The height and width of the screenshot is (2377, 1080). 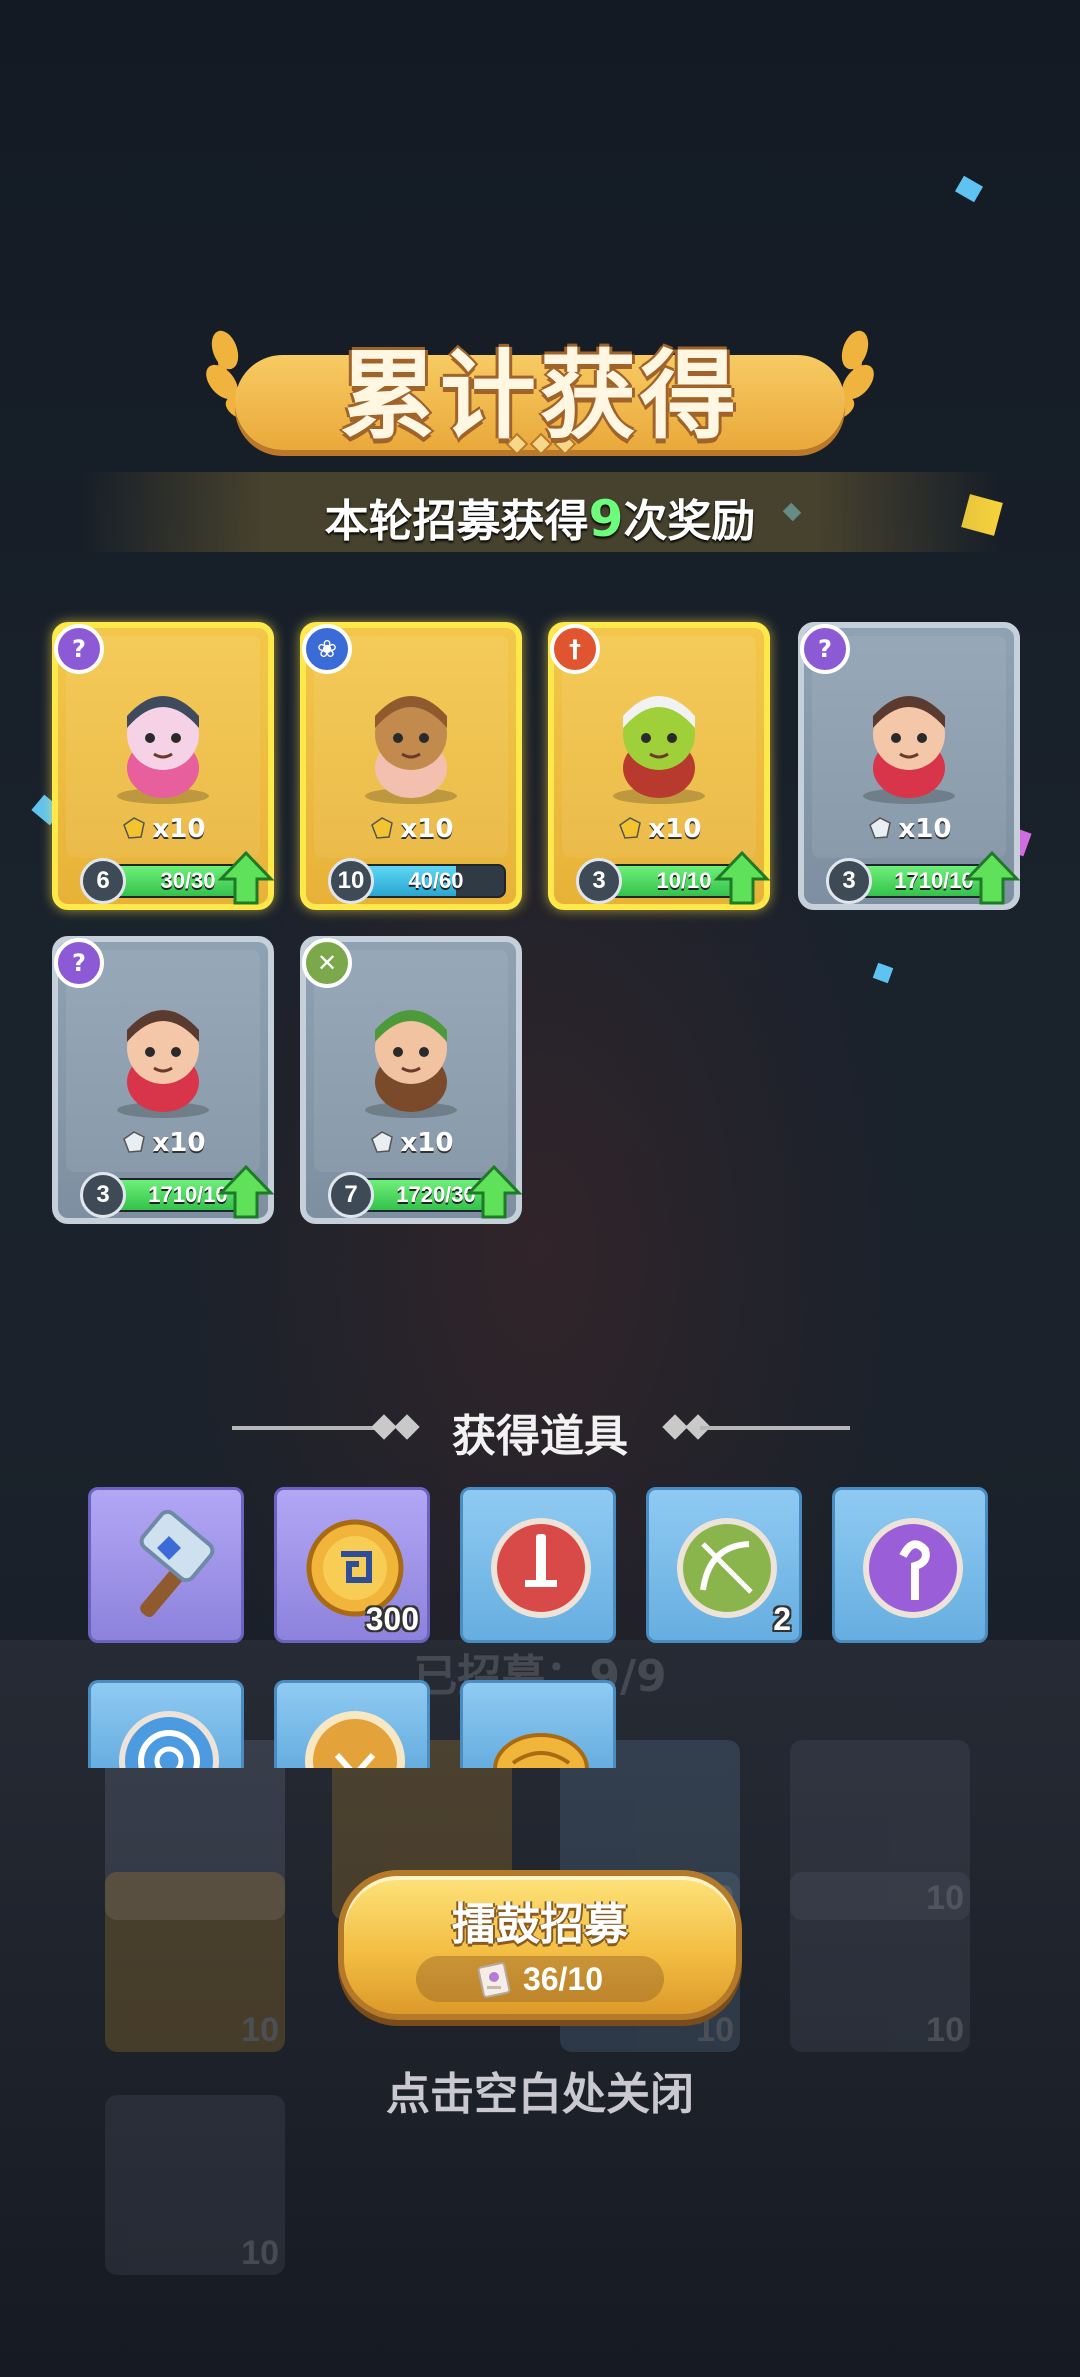 I want to click on hero-card: ✕ x10 7 1720/30, so click(x=411, y=1080).